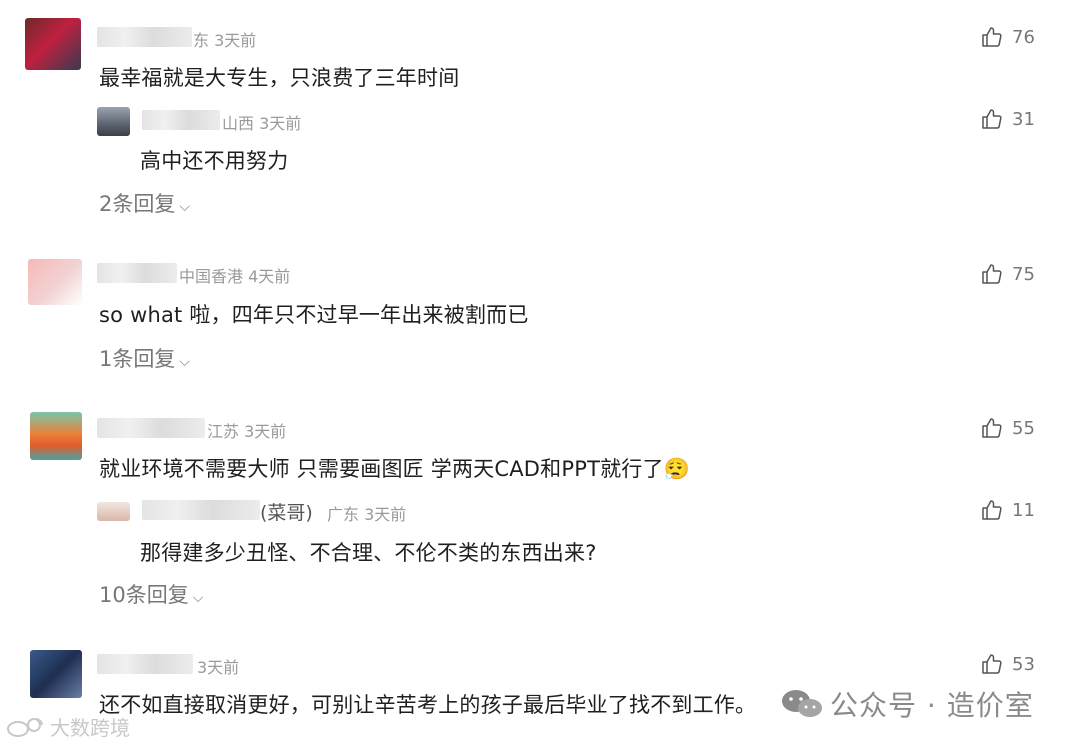  I want to click on replies-label: 10条回复, so click(144, 595).